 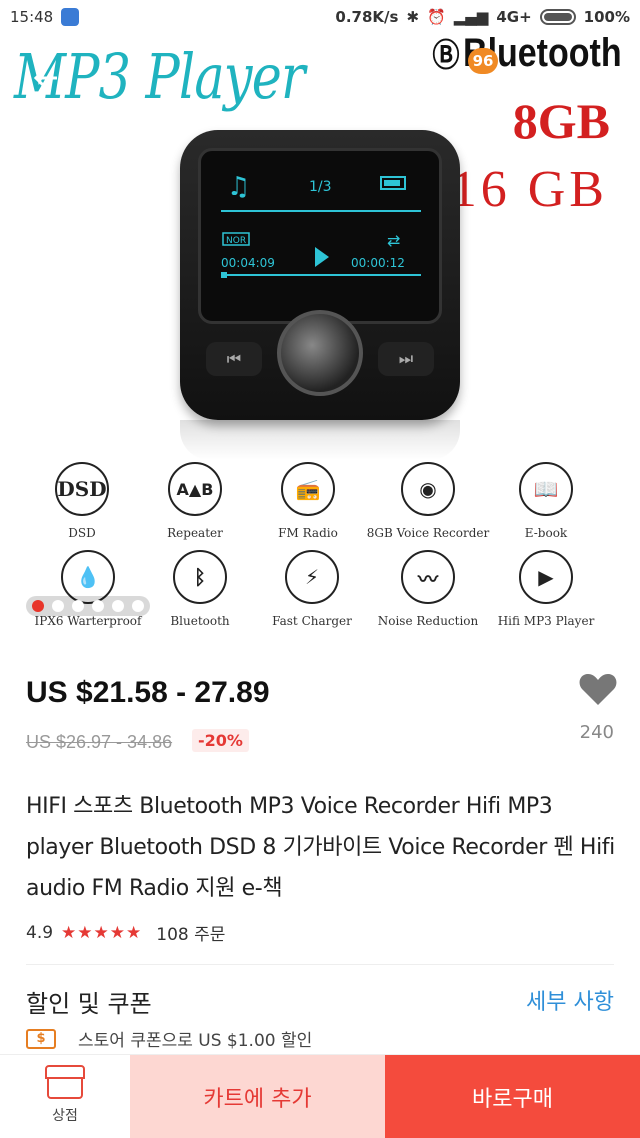 I want to click on cart-icon, so click(x=444, y=78).